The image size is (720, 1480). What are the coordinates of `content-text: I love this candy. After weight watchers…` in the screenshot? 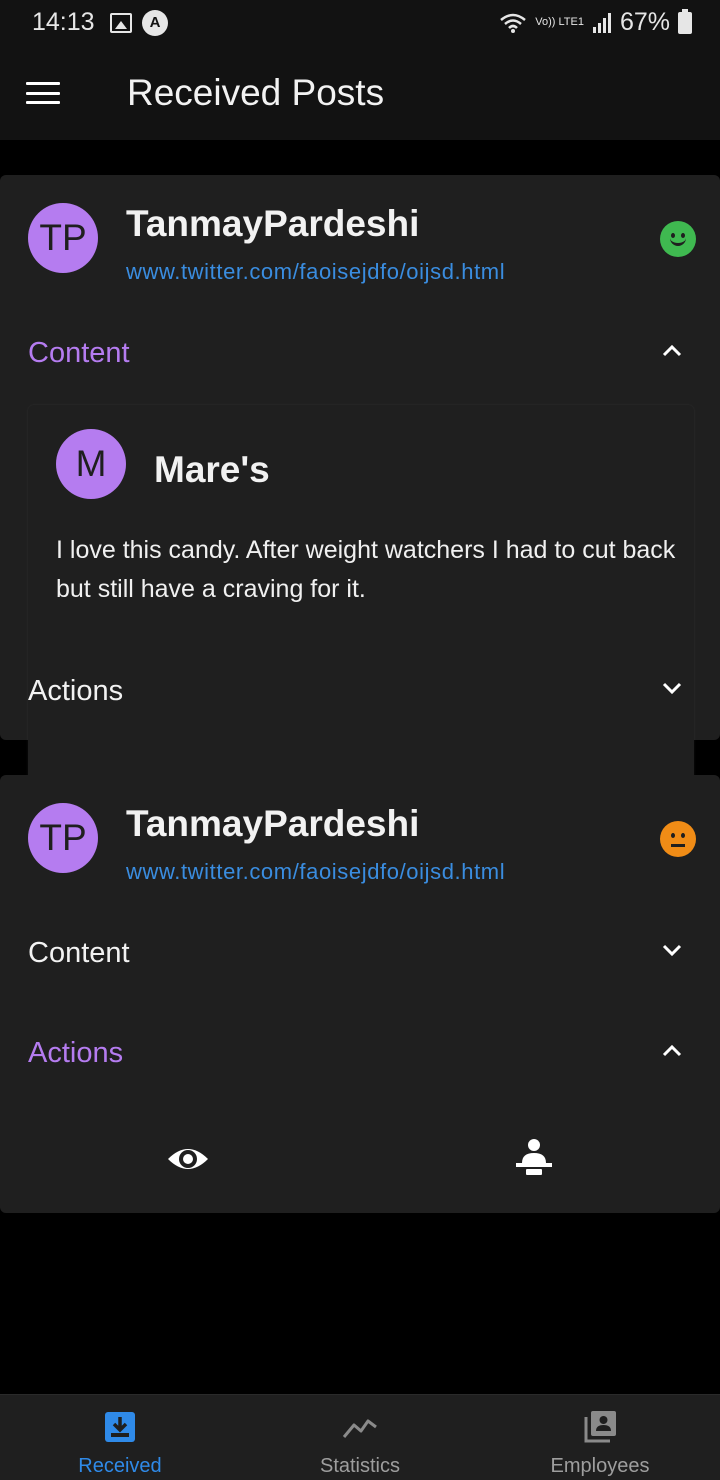 It's located at (366, 569).